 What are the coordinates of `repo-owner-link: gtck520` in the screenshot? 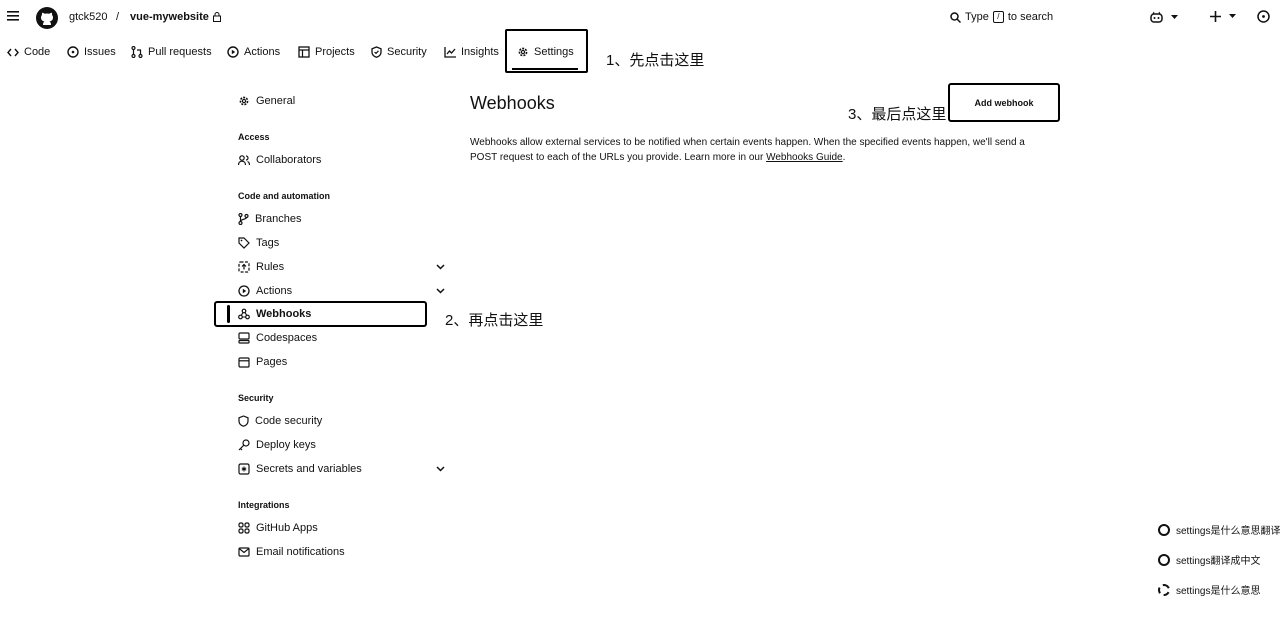 It's located at (88, 17).